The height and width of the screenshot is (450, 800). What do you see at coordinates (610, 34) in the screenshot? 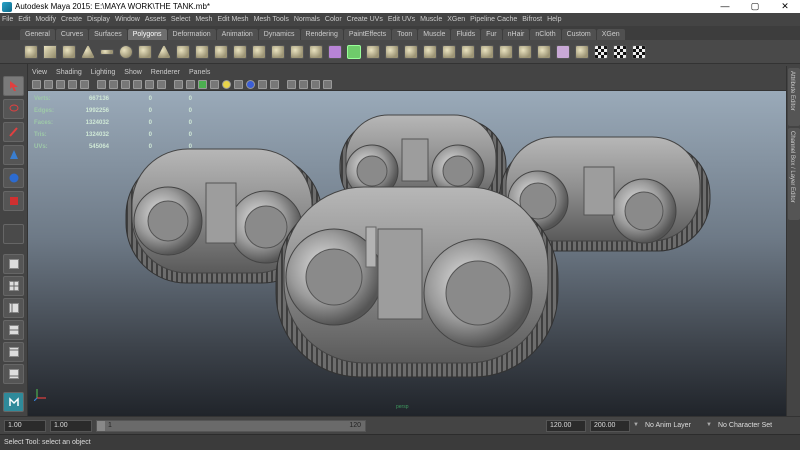
I see `shelf-tab-xgen: XGen` at bounding box center [610, 34].